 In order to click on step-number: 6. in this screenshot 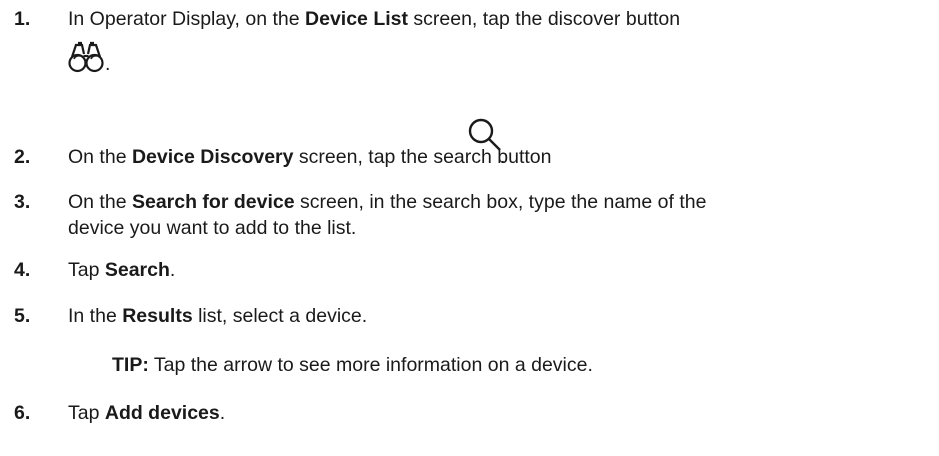, I will do `click(22, 413)`.